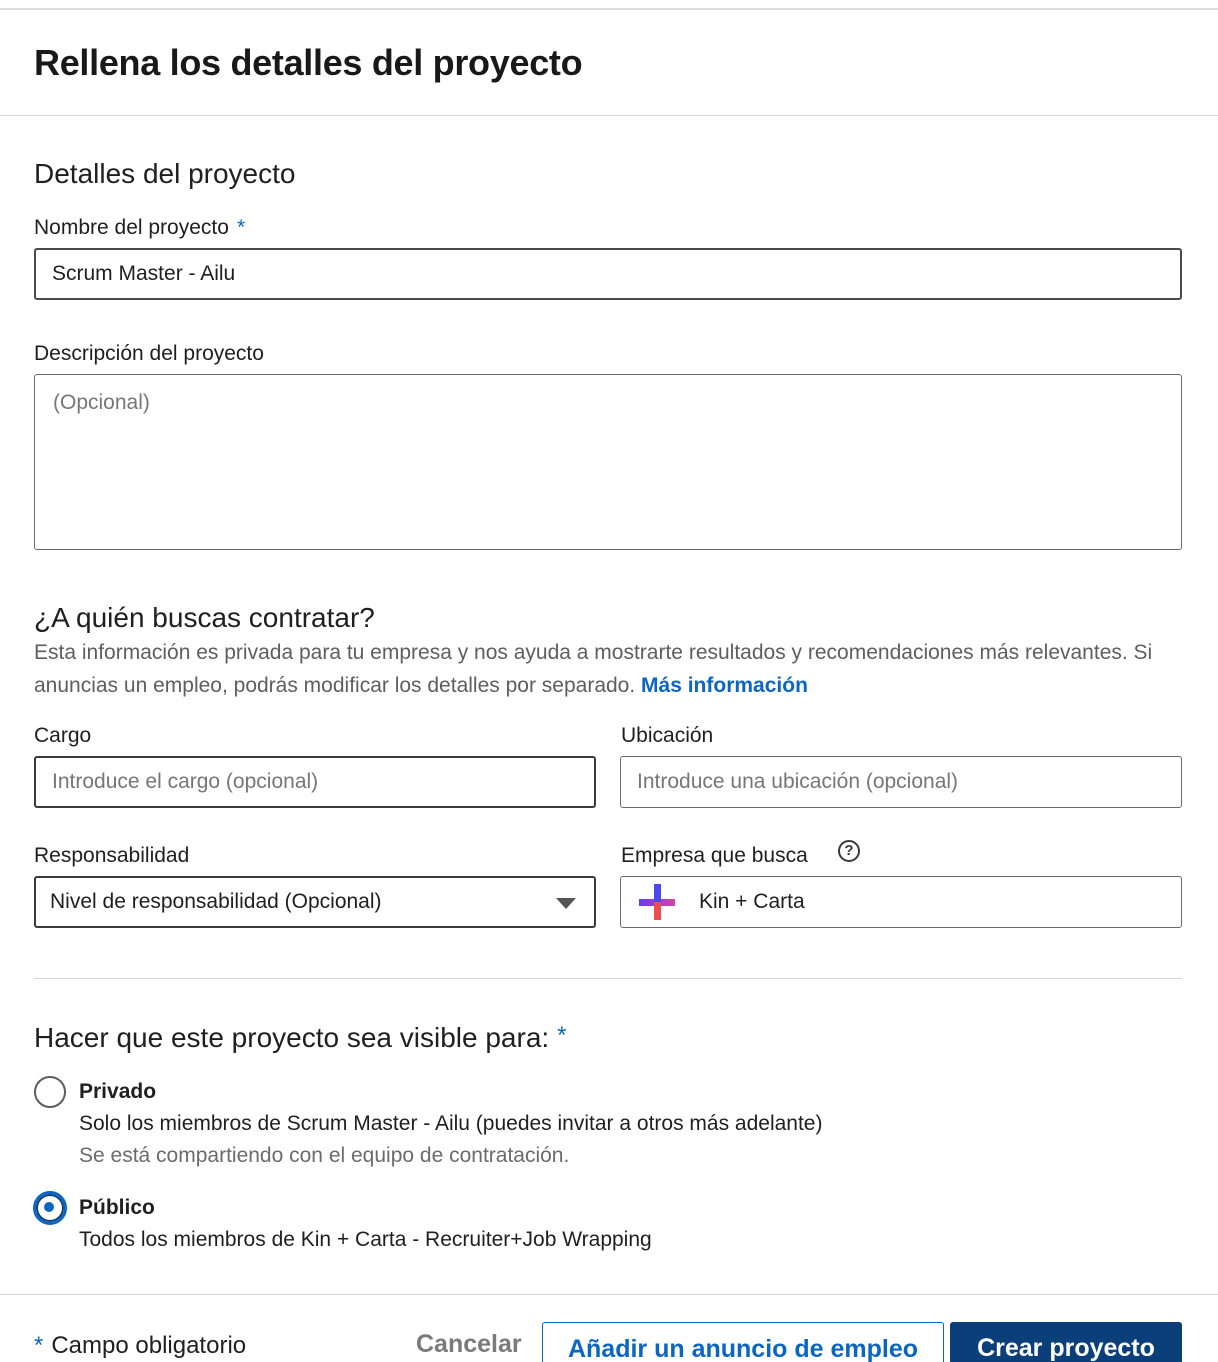 This screenshot has width=1218, height=1362. I want to click on radio-private, so click(50, 1092).